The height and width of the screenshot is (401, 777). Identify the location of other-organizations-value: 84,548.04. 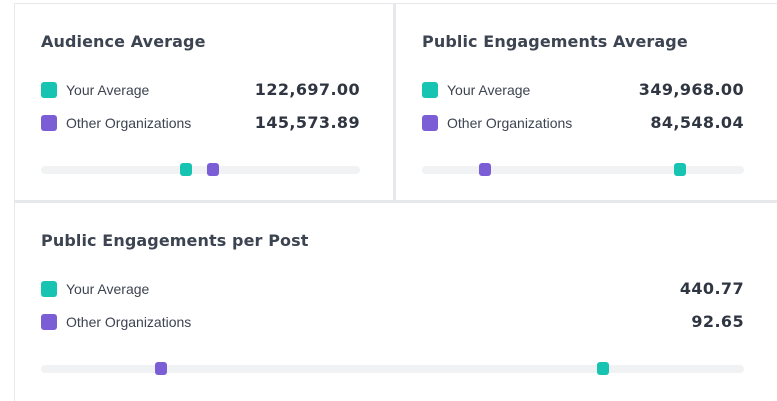
(697, 122).